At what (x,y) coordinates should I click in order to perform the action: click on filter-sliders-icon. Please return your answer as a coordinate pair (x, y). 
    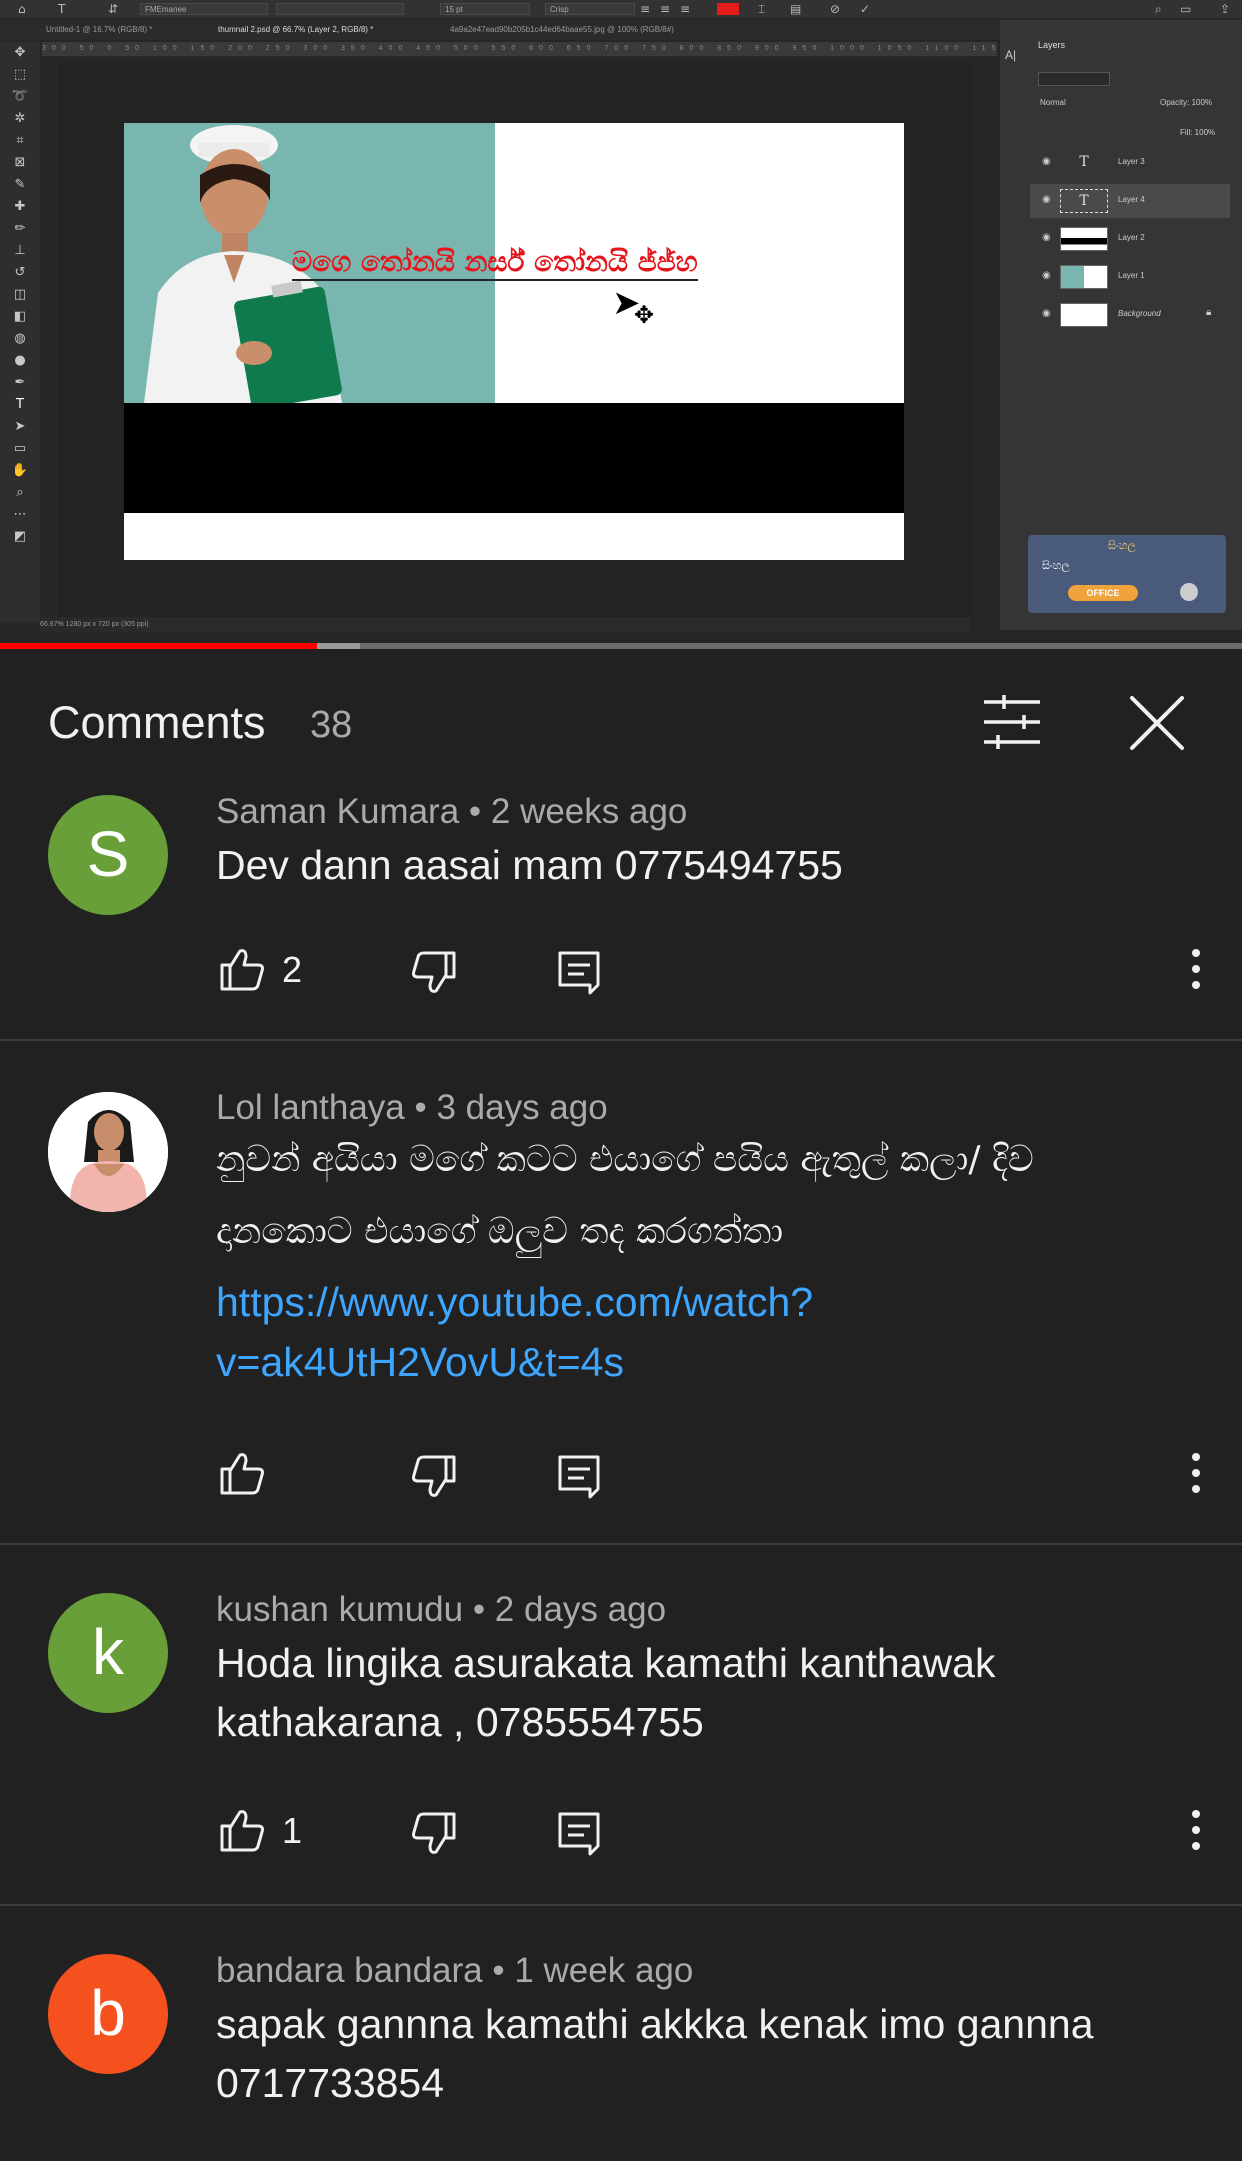
    Looking at the image, I should click on (1012, 722).